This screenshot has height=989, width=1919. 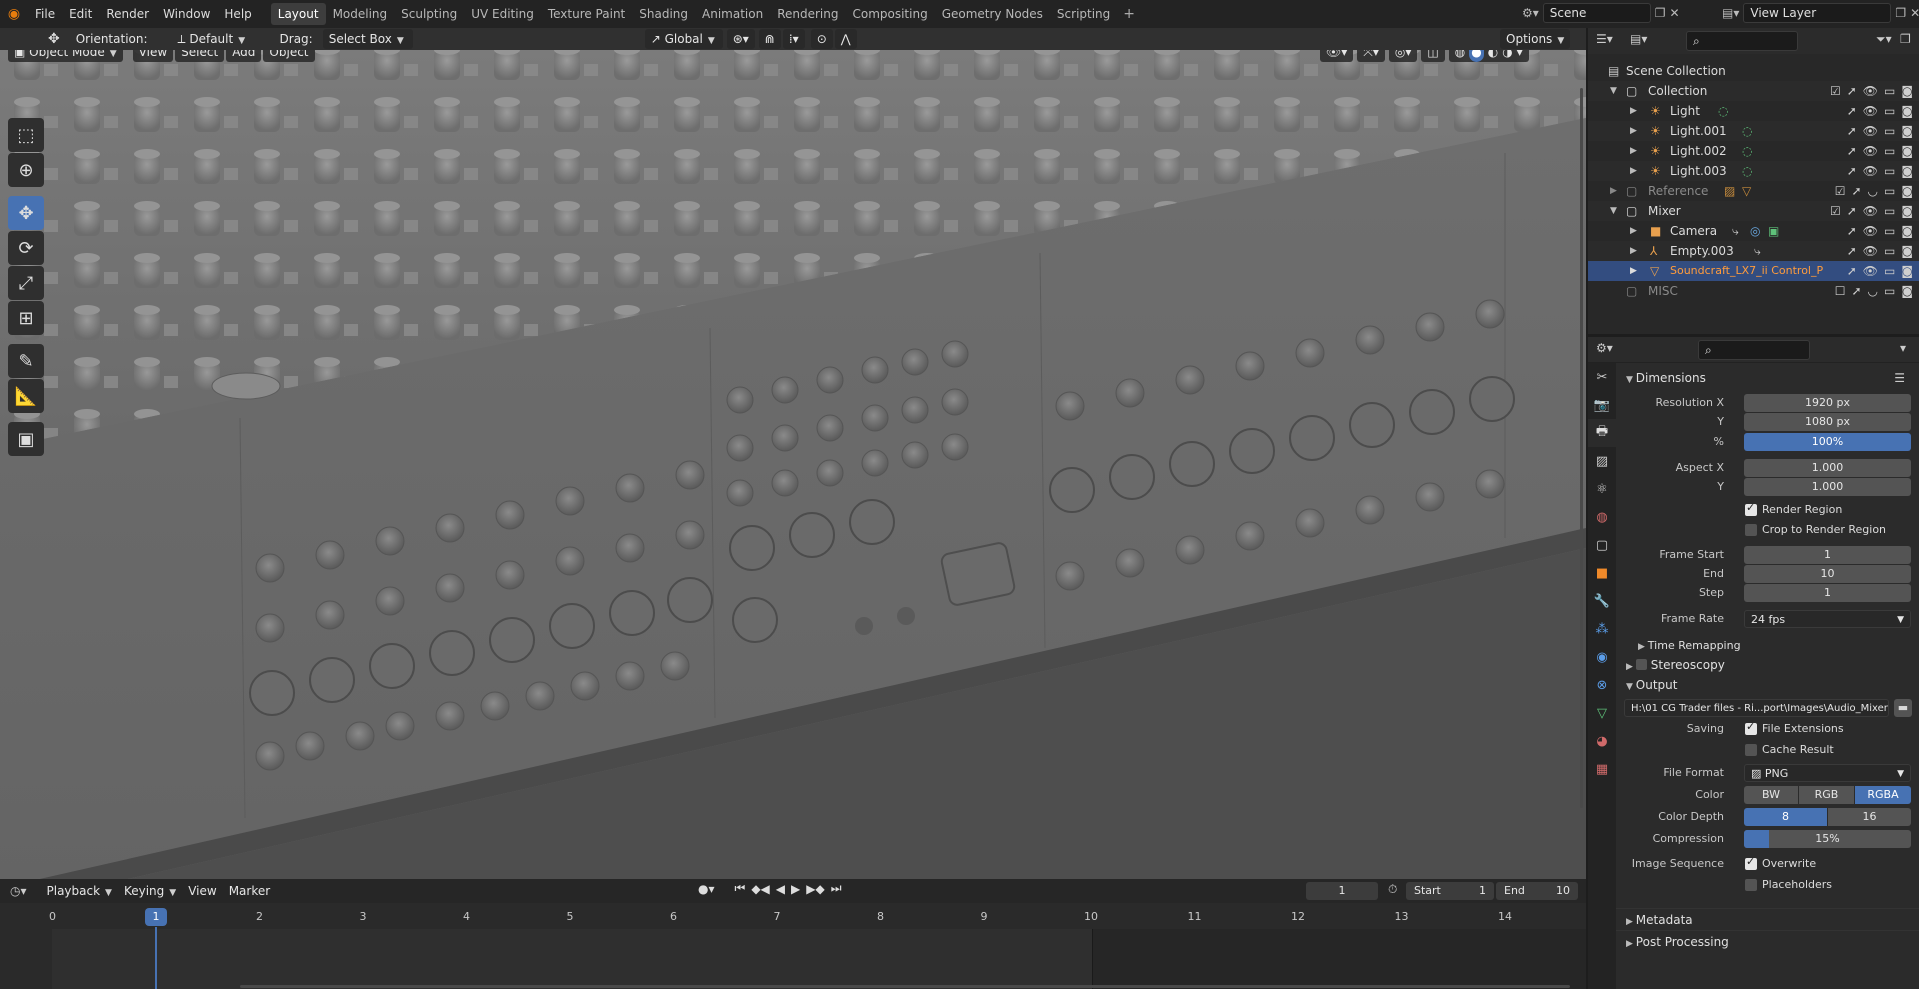 I want to click on jump-keyframe-back-icon: ◆◀, so click(x=760, y=889).